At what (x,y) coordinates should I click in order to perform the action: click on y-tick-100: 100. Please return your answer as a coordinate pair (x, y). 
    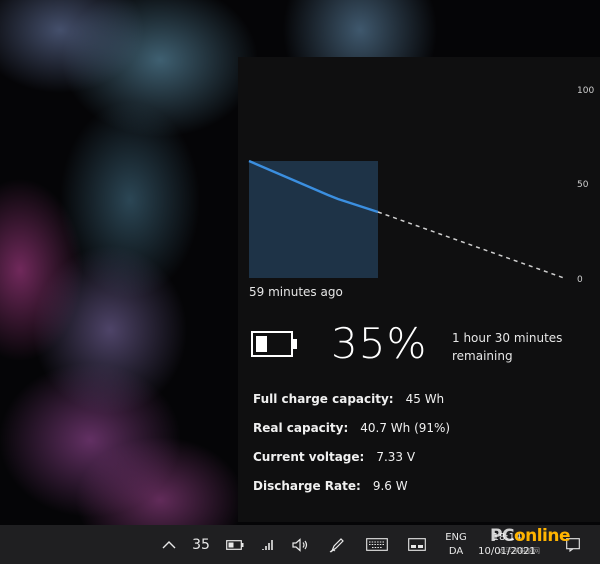
    Looking at the image, I should click on (585, 91).